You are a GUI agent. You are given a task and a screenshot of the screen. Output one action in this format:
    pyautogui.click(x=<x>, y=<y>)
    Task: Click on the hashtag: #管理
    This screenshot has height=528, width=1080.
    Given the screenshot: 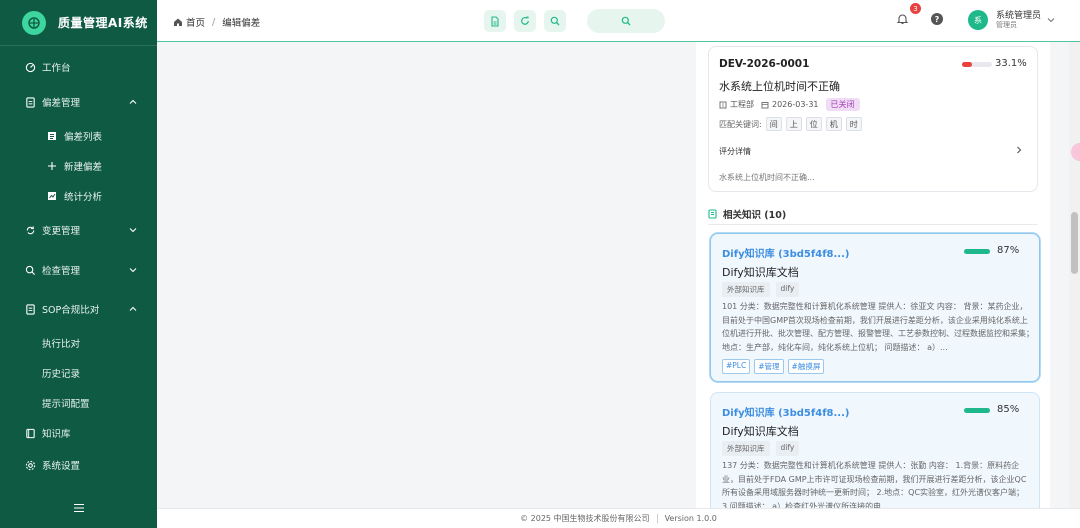 What is the action you would take?
    pyautogui.click(x=769, y=366)
    